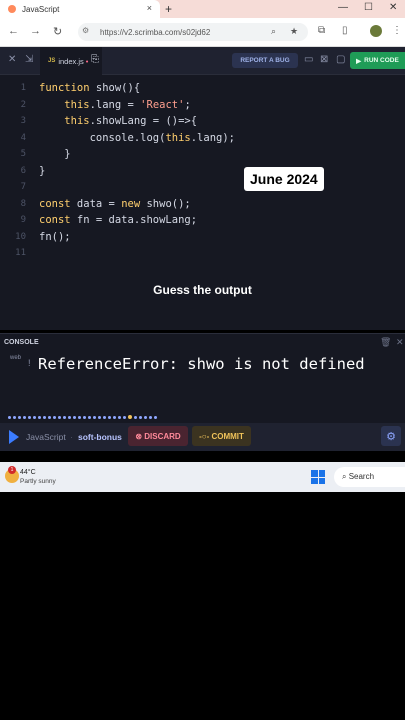  I want to click on code-line: 4 console.log(this.lang);, so click(202, 138).